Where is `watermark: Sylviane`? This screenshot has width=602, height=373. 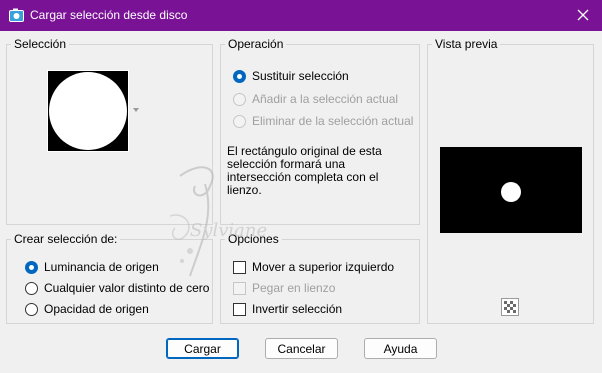 watermark: Sylviane is located at coordinates (218, 221).